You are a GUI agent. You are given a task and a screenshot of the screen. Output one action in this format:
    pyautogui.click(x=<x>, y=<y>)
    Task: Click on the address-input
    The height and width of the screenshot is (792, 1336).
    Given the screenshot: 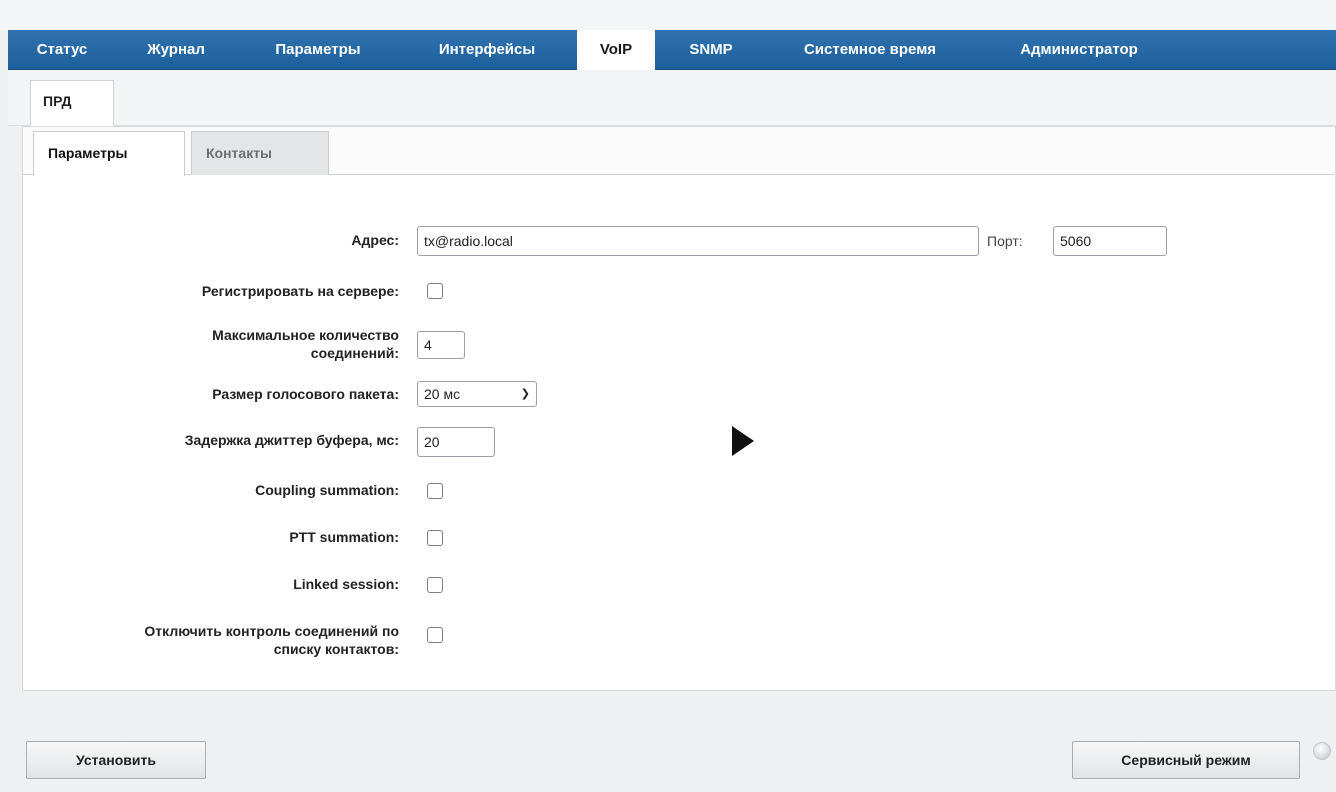 What is the action you would take?
    pyautogui.click(x=698, y=241)
    